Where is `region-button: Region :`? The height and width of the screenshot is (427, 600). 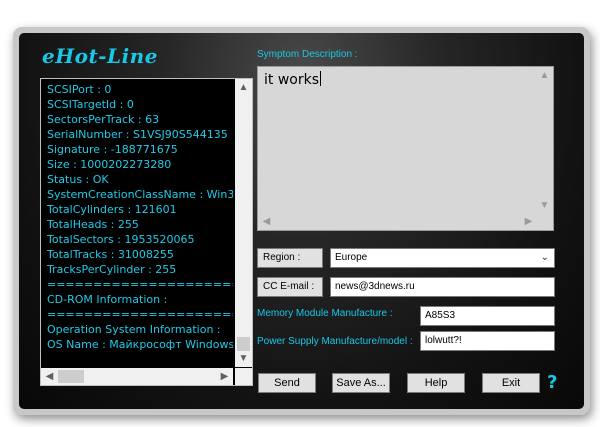 region-button: Region : is located at coordinates (290, 258).